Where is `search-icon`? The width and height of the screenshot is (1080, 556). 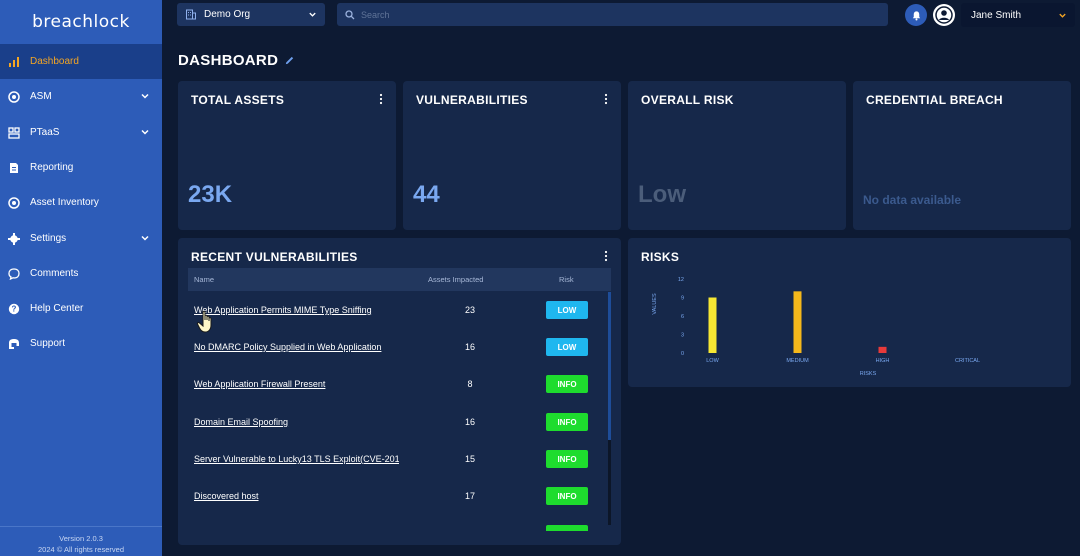
search-icon is located at coordinates (350, 14).